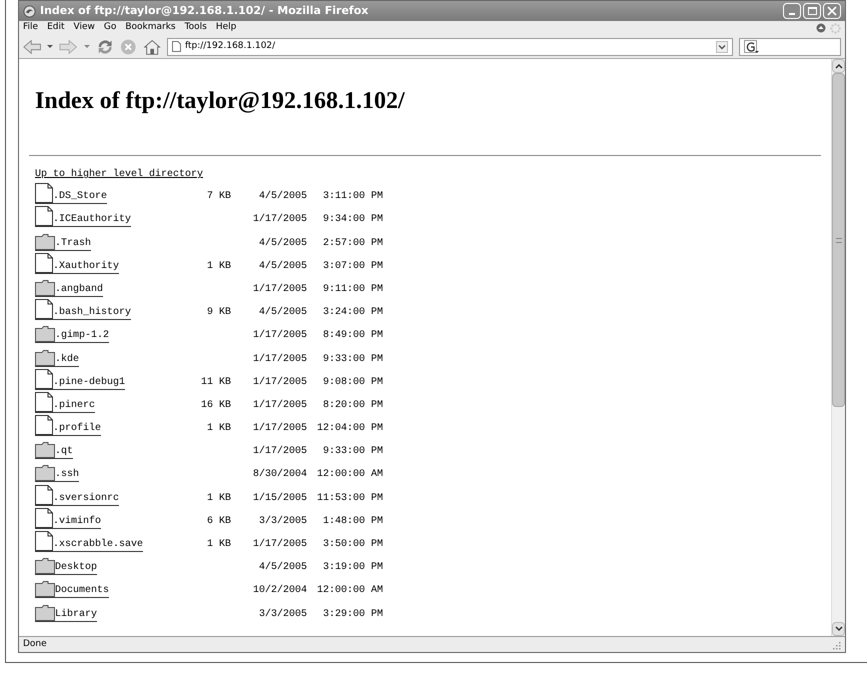  What do you see at coordinates (83, 217) in the screenshot?
I see `file-link: .ICEauthority` at bounding box center [83, 217].